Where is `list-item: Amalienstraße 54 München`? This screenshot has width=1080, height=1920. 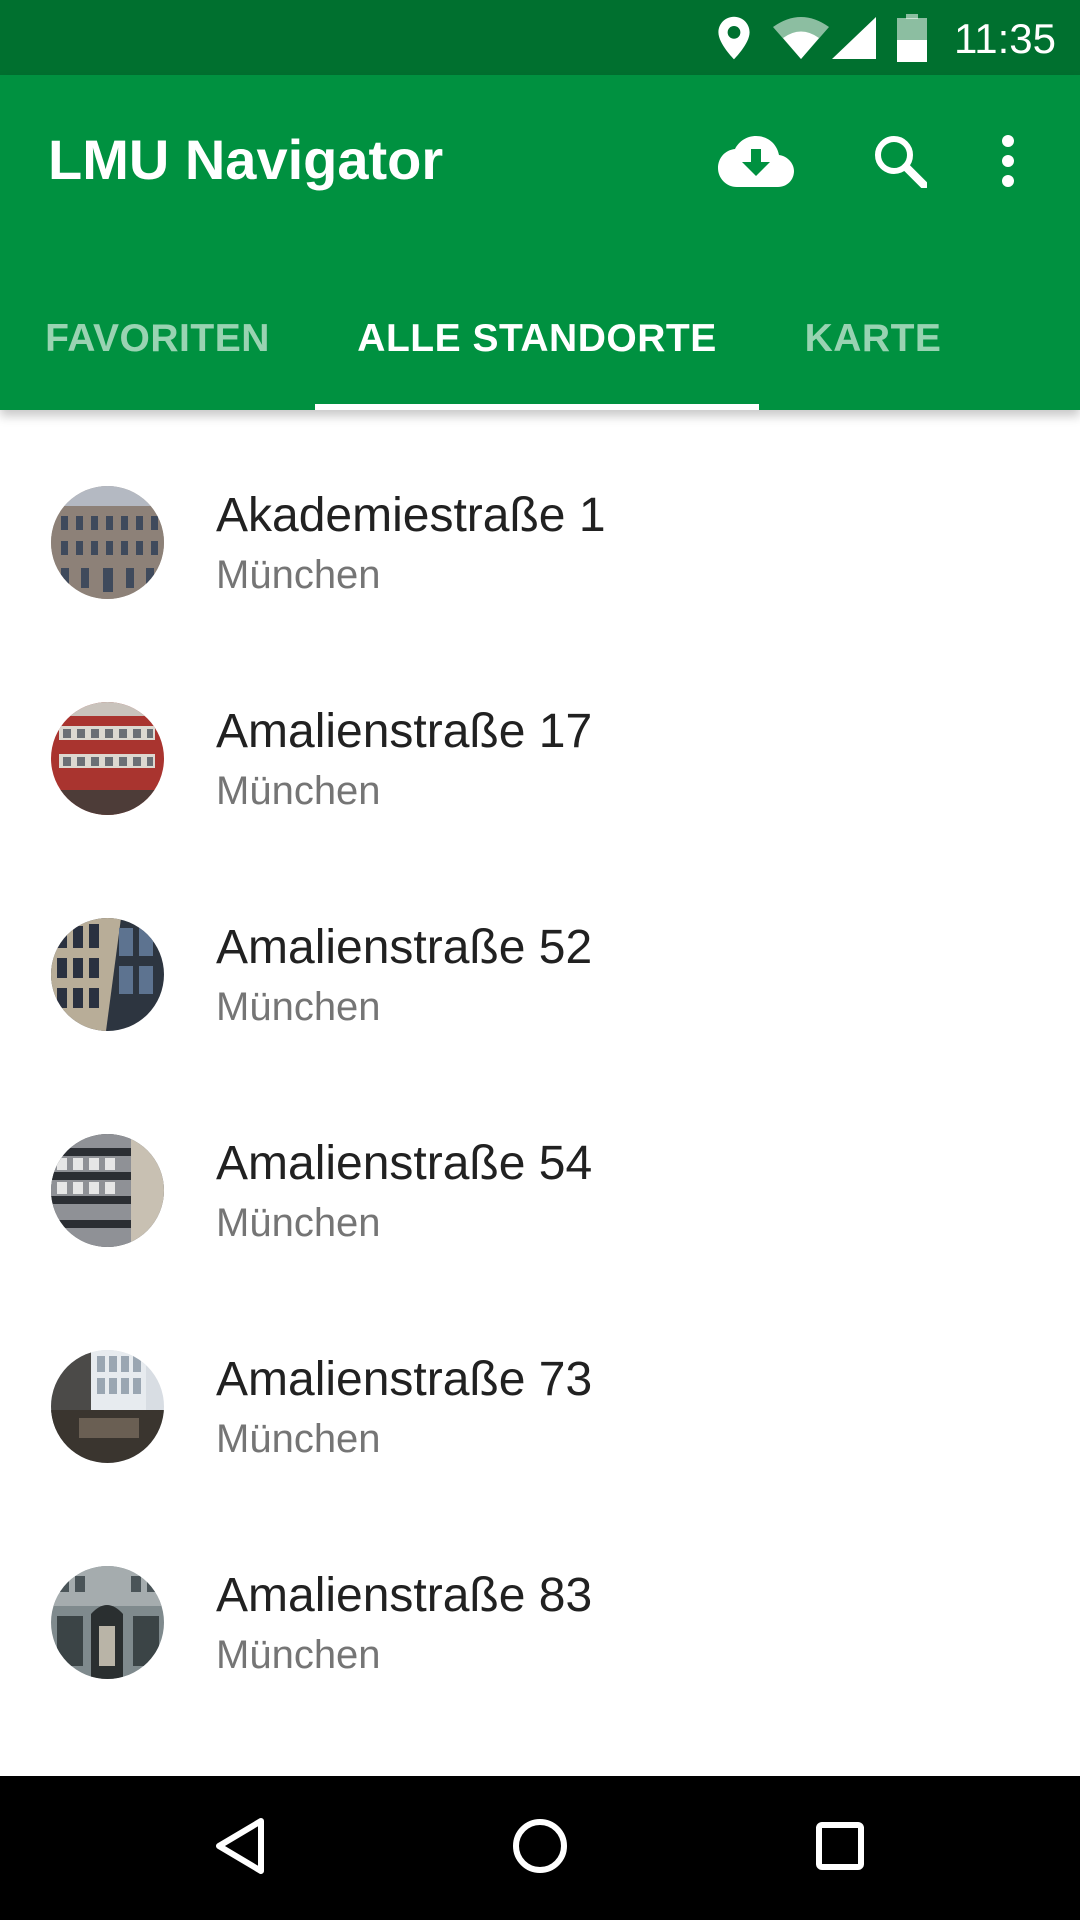
list-item: Amalienstraße 54 München is located at coordinates (540, 1166).